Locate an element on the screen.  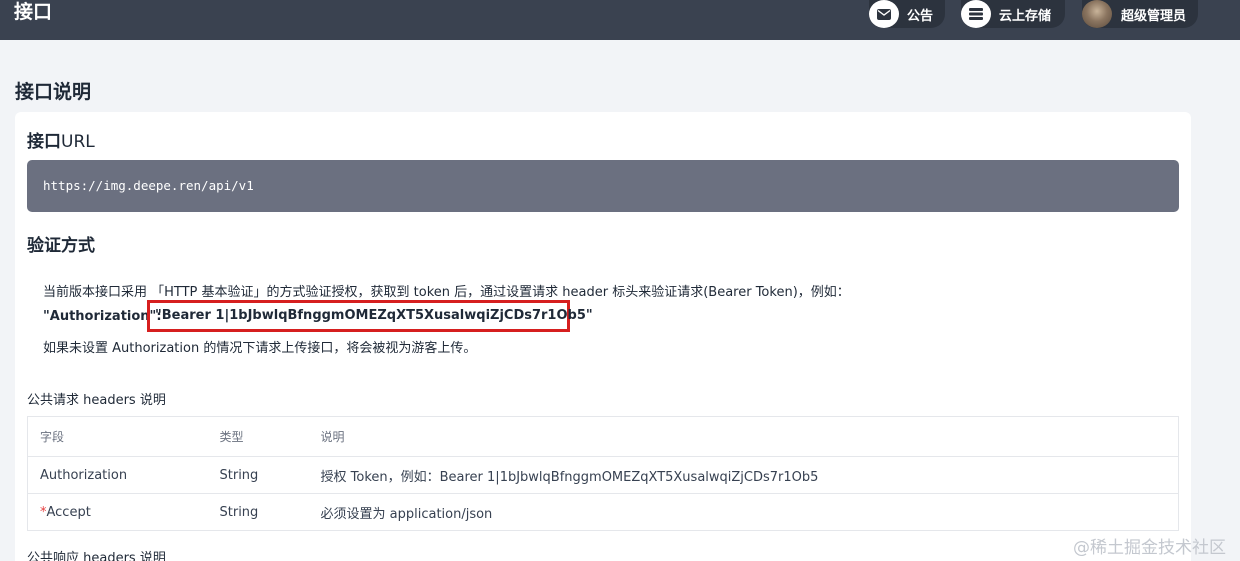
watermark: @稀土掘金技术社区 is located at coordinates (1149, 548).